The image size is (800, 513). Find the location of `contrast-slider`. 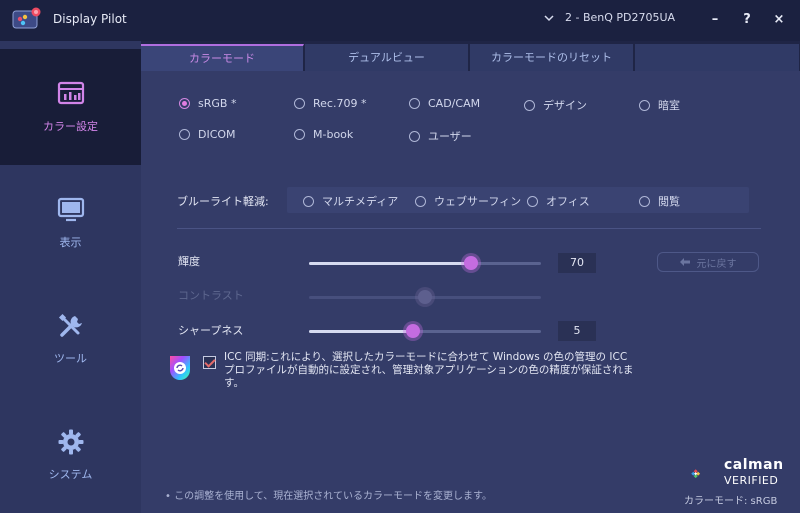

contrast-slider is located at coordinates (425, 297).